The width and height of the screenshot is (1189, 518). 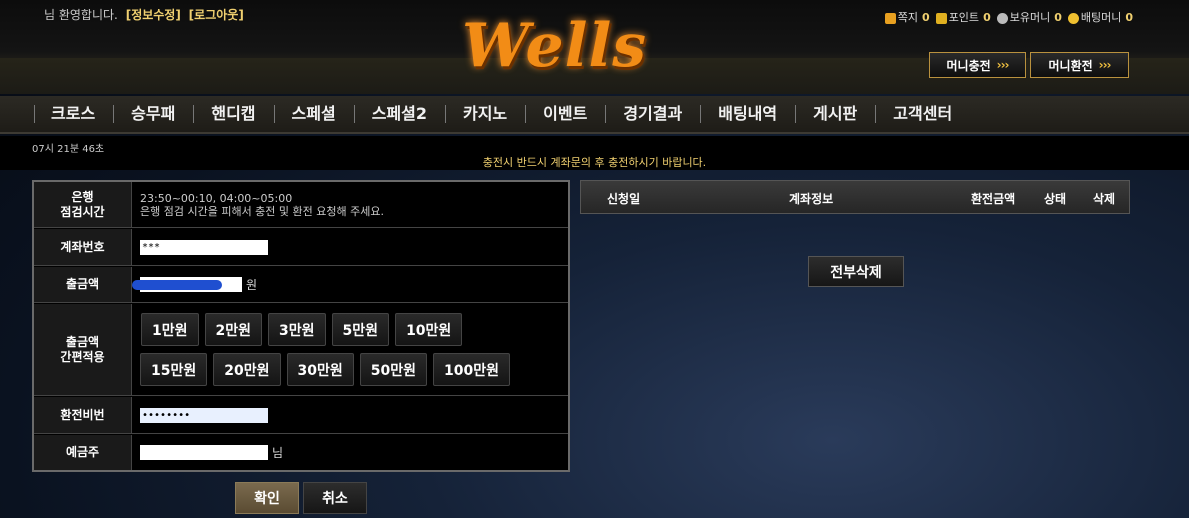 I want to click on quick-amount-button: 5만원, so click(x=360, y=329).